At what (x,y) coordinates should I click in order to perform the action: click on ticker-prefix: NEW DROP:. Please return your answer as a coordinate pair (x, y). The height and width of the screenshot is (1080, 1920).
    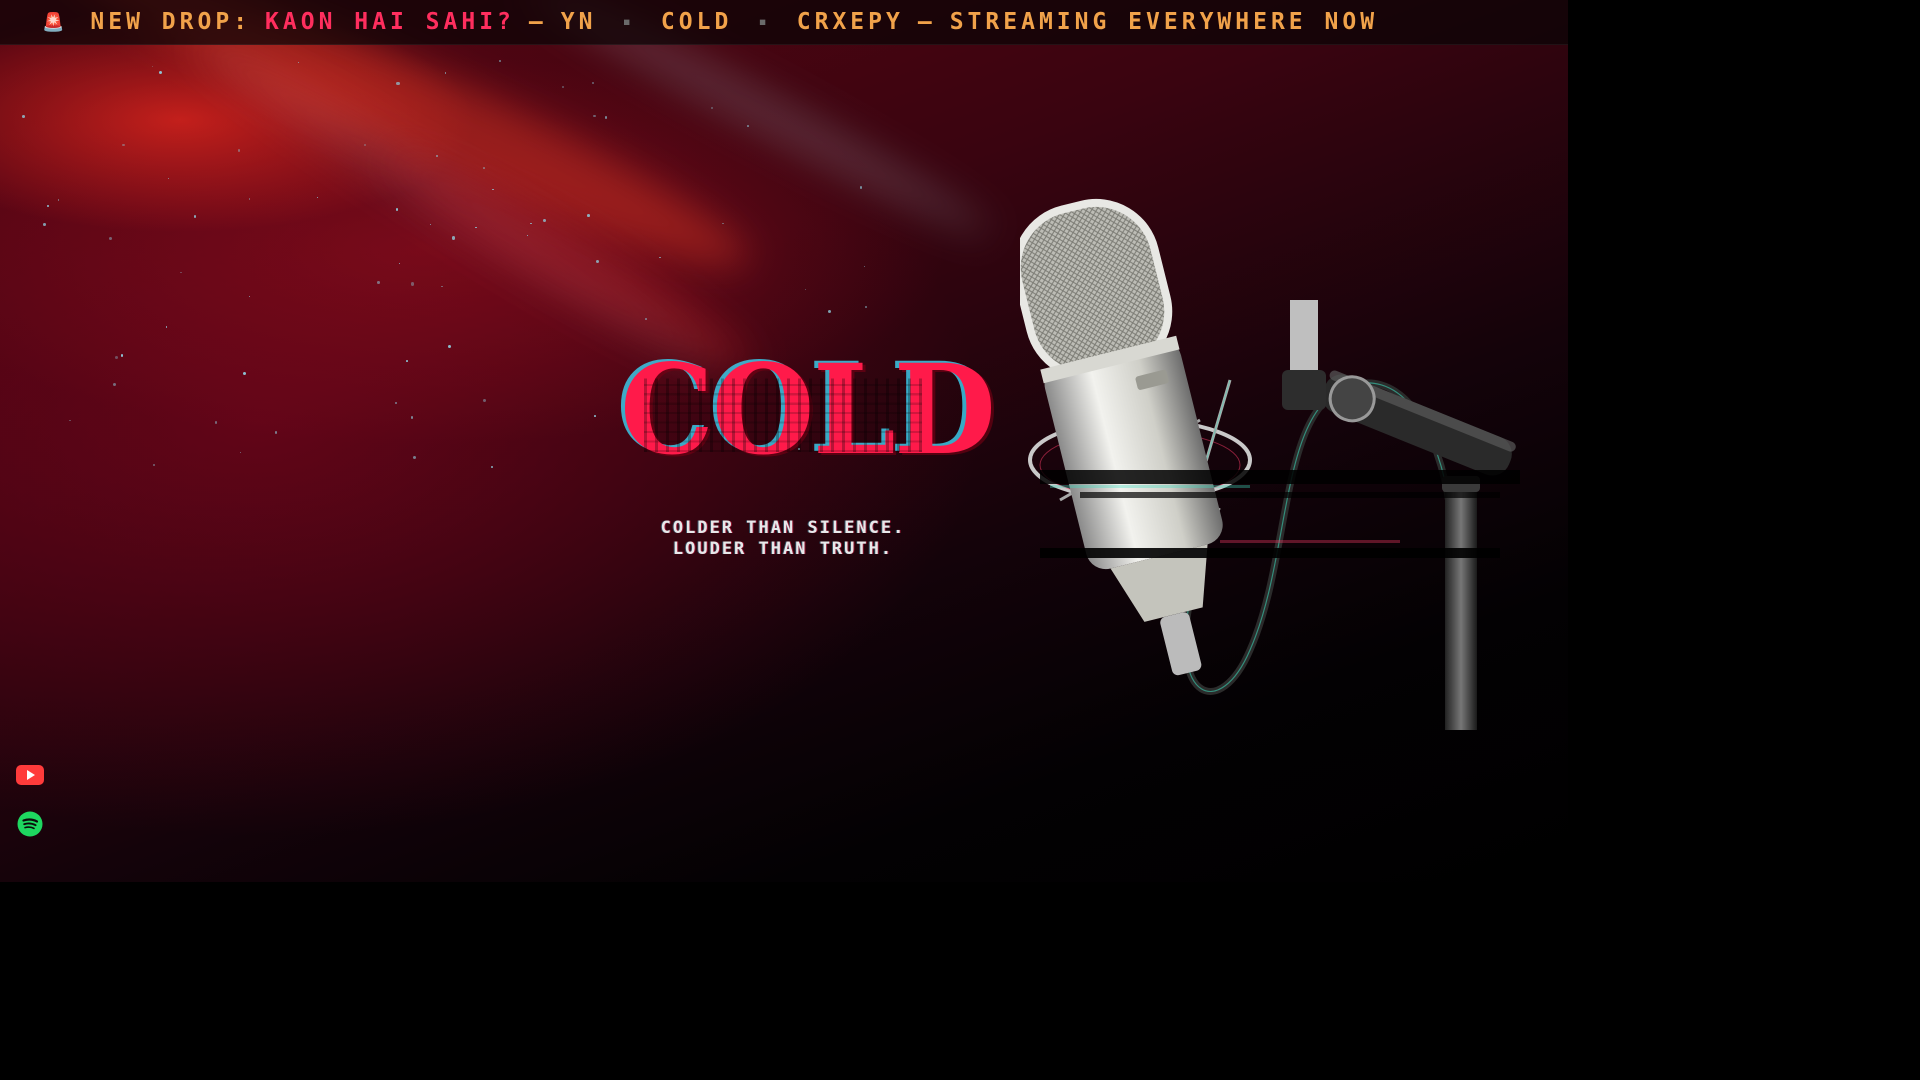
    Looking at the image, I should click on (171, 22).